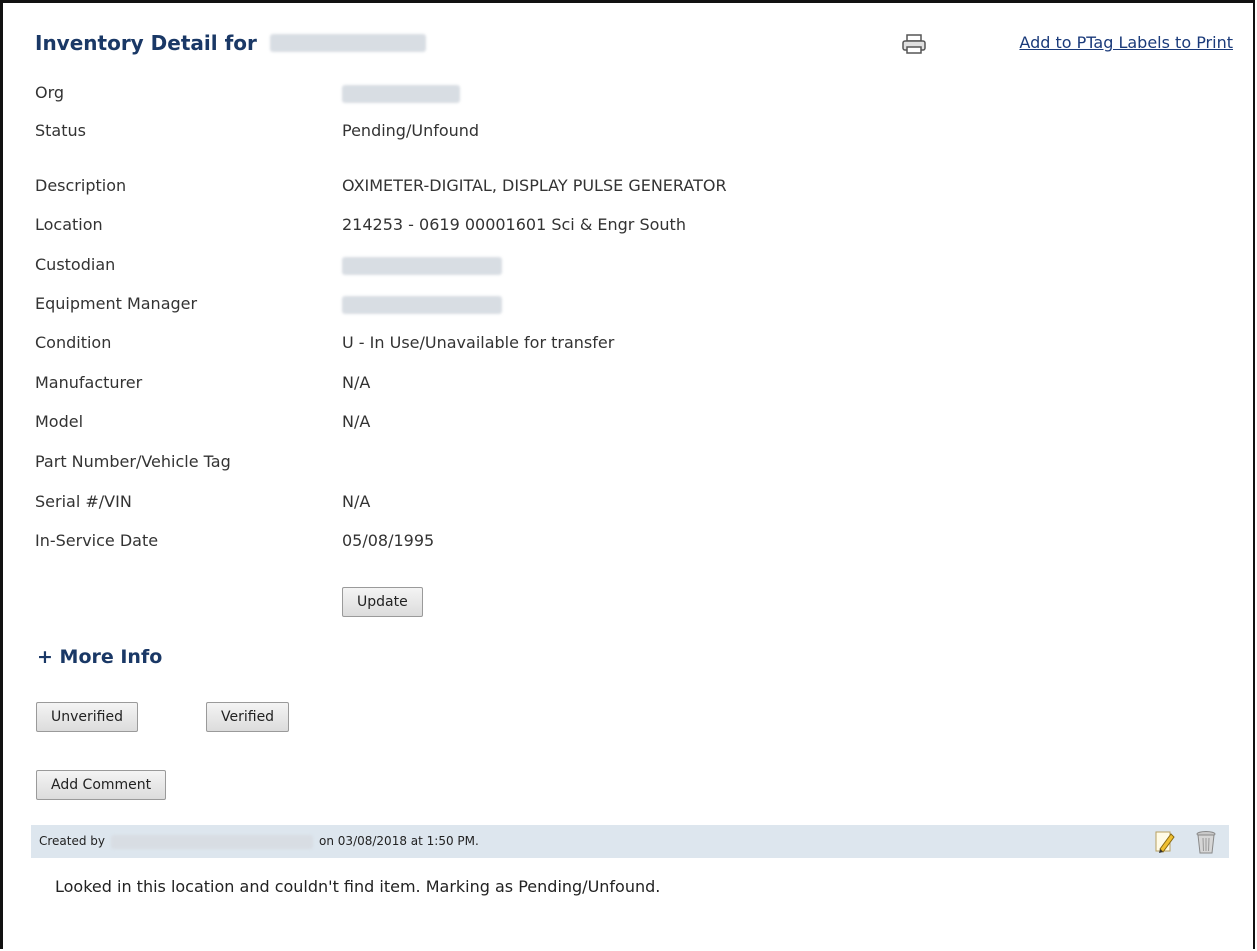  Describe the element at coordinates (1206, 842) in the screenshot. I see `trash-icon` at that location.